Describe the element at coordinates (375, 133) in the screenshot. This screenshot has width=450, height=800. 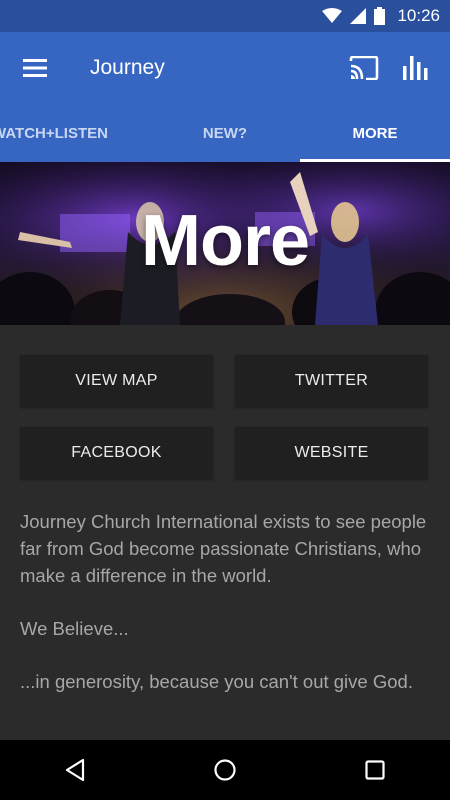
I see `tab-more: MORE` at that location.